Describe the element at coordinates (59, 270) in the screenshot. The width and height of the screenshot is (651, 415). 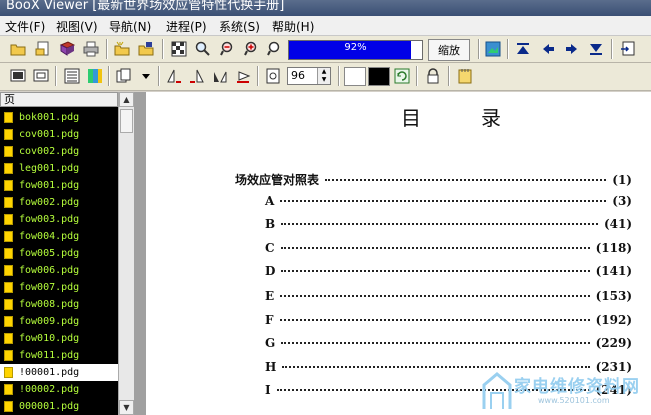
I see `page-file-item: fow006.pdg` at that location.